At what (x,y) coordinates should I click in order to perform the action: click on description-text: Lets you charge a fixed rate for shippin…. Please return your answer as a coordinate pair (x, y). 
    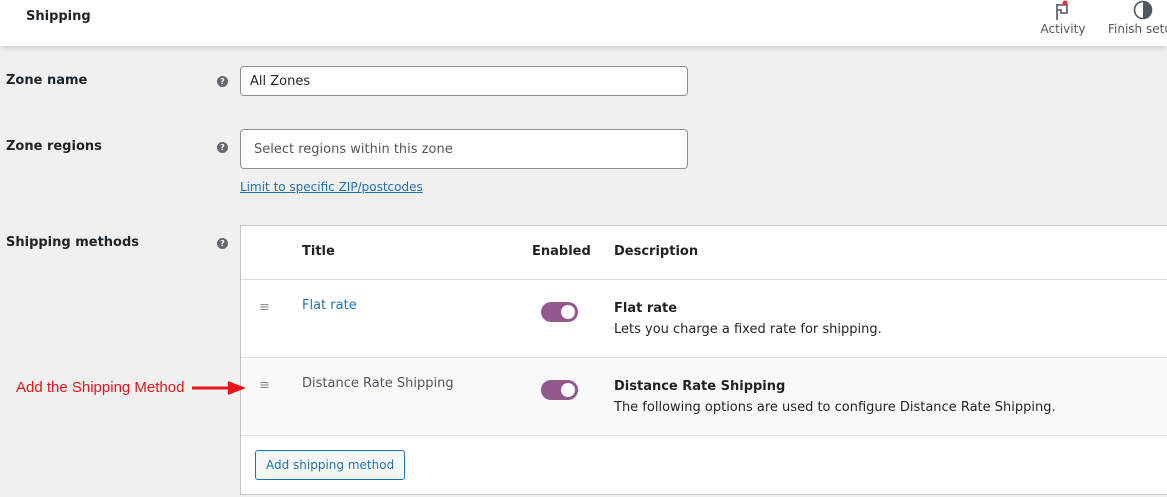
    Looking at the image, I should click on (748, 329).